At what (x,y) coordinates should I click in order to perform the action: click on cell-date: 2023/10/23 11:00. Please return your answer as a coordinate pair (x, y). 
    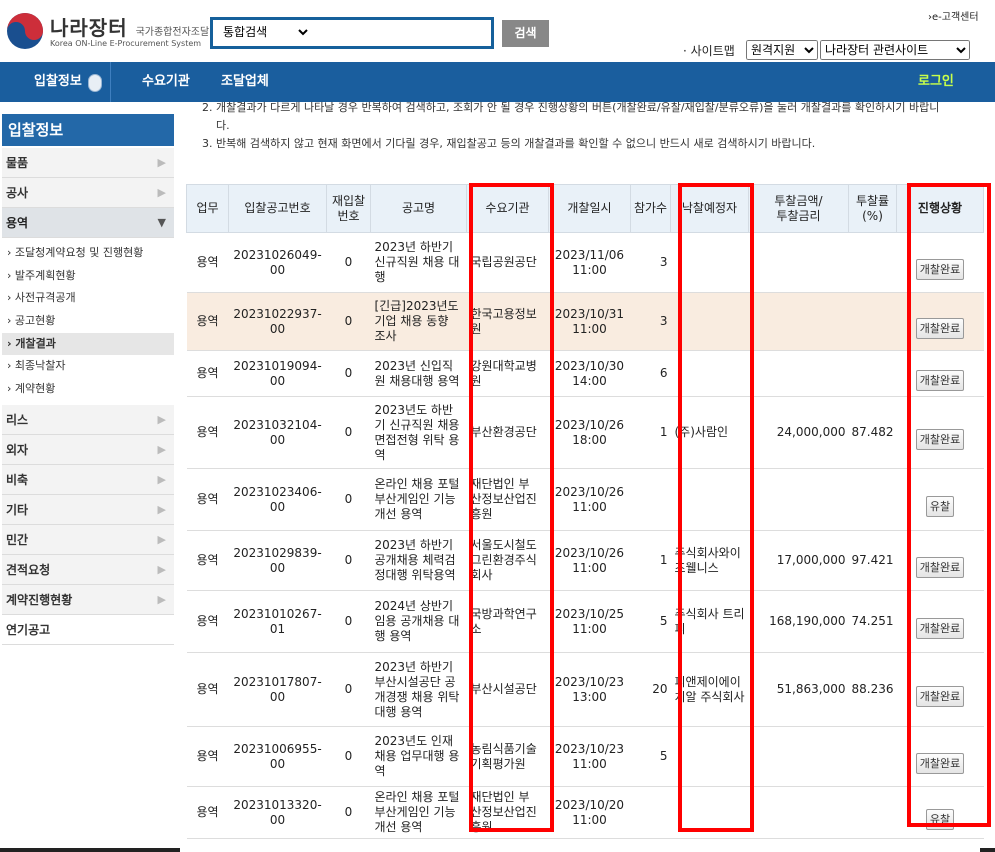
    Looking at the image, I should click on (589, 756).